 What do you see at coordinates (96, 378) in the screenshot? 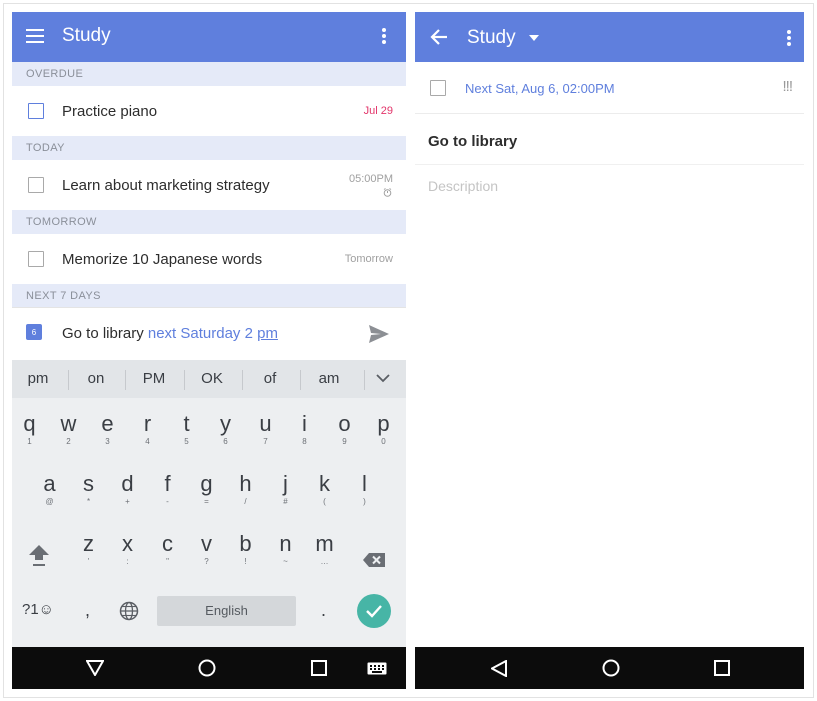
I see `suggestion-item: on` at bounding box center [96, 378].